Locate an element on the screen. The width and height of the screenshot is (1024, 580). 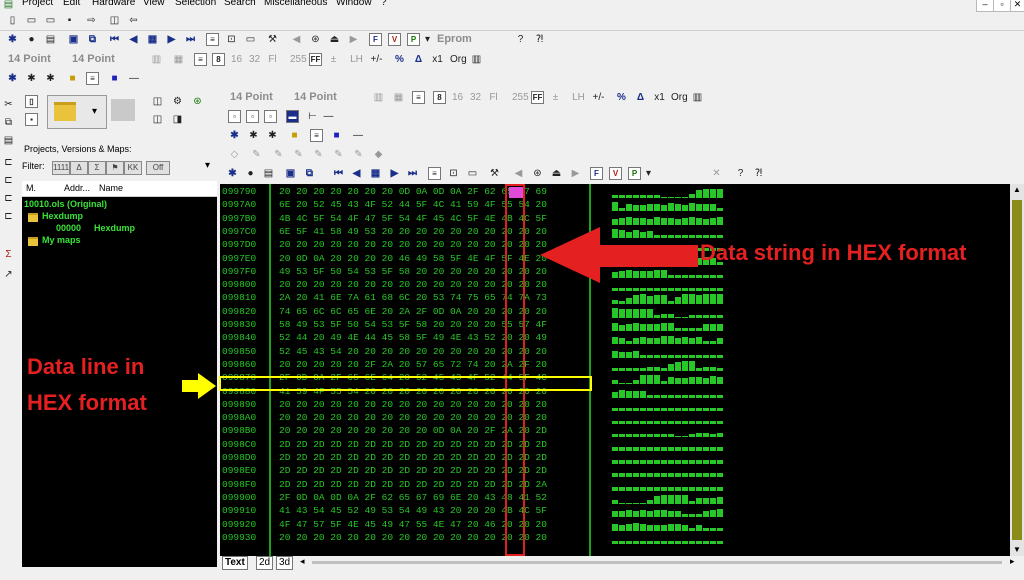
save-project-icon: ▪ is located at coordinates (31, 119).